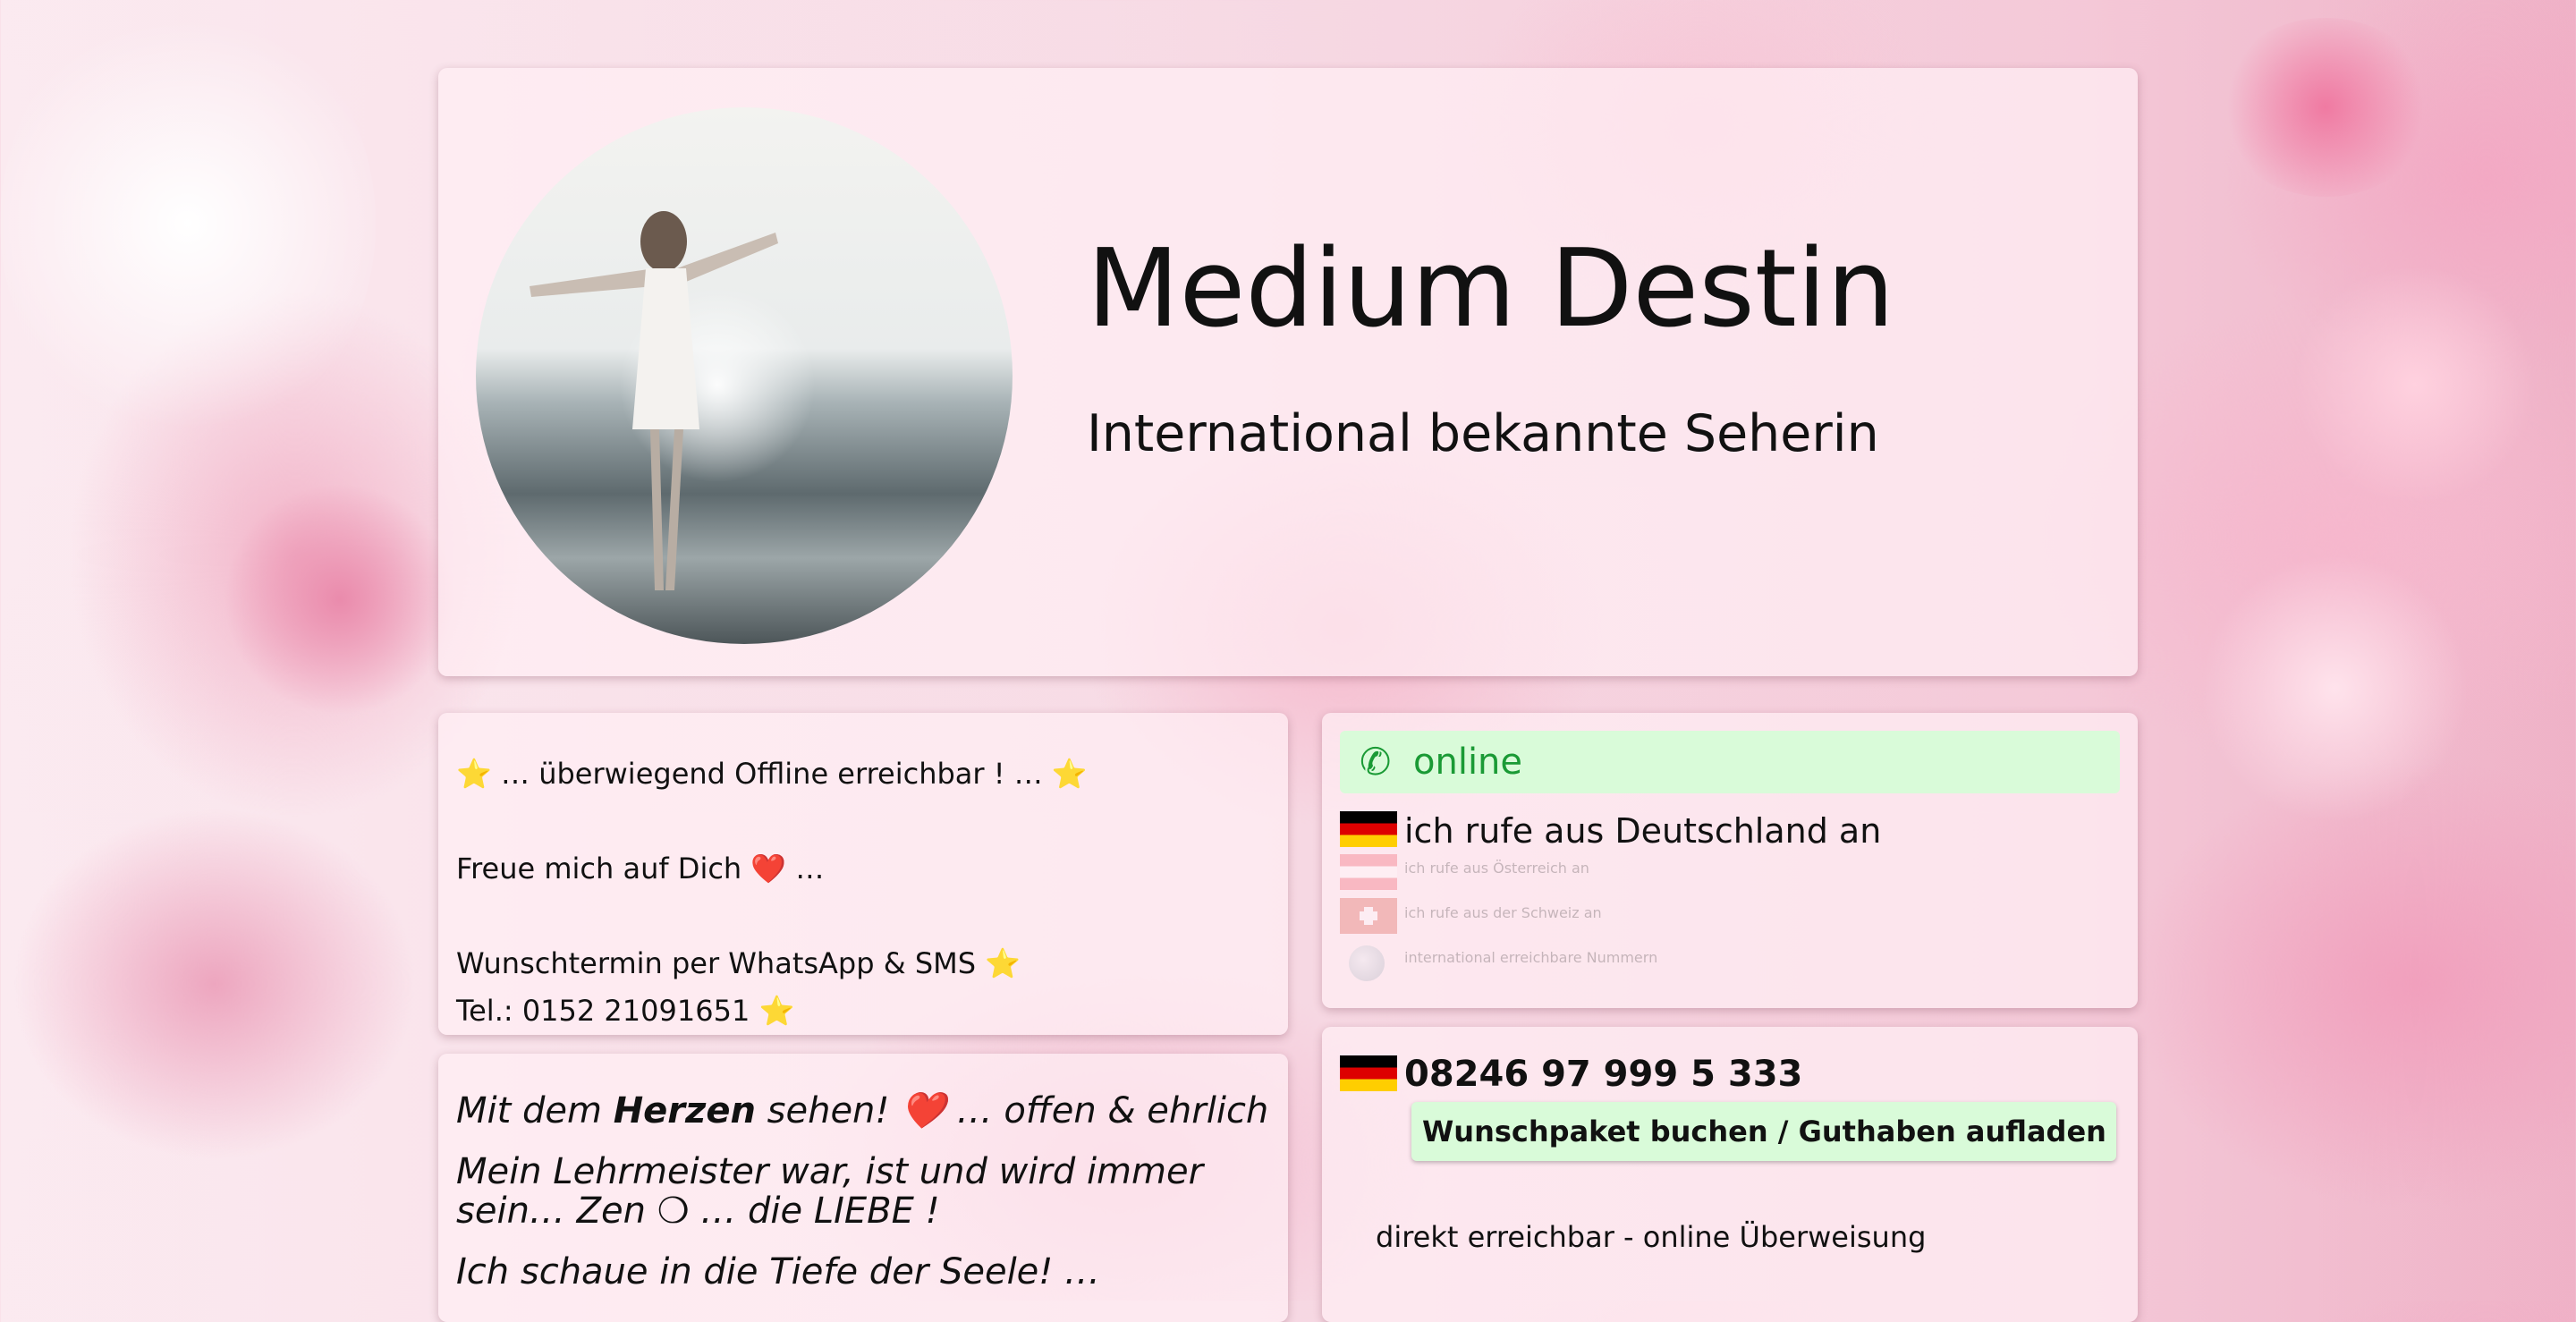  Describe the element at coordinates (1368, 916) in the screenshot. I see `switzerland-flag-icon` at that location.